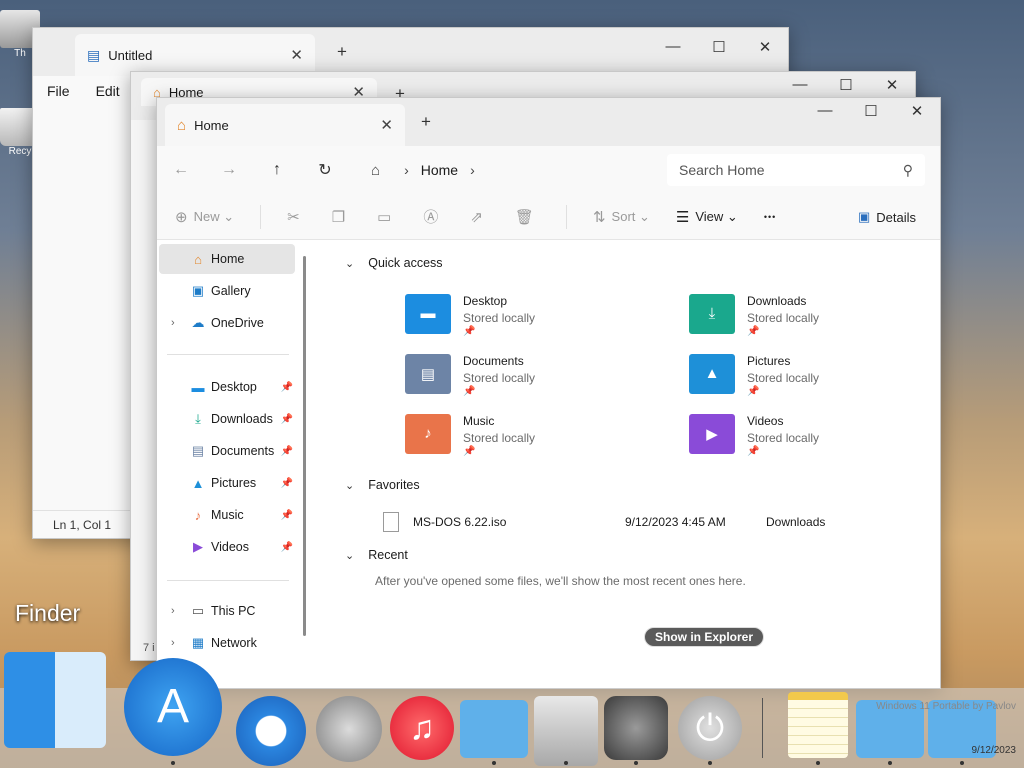 The width and height of the screenshot is (1024, 768). What do you see at coordinates (507, 170) in the screenshot?
I see `address-bar: ⌂ › Home ›` at bounding box center [507, 170].